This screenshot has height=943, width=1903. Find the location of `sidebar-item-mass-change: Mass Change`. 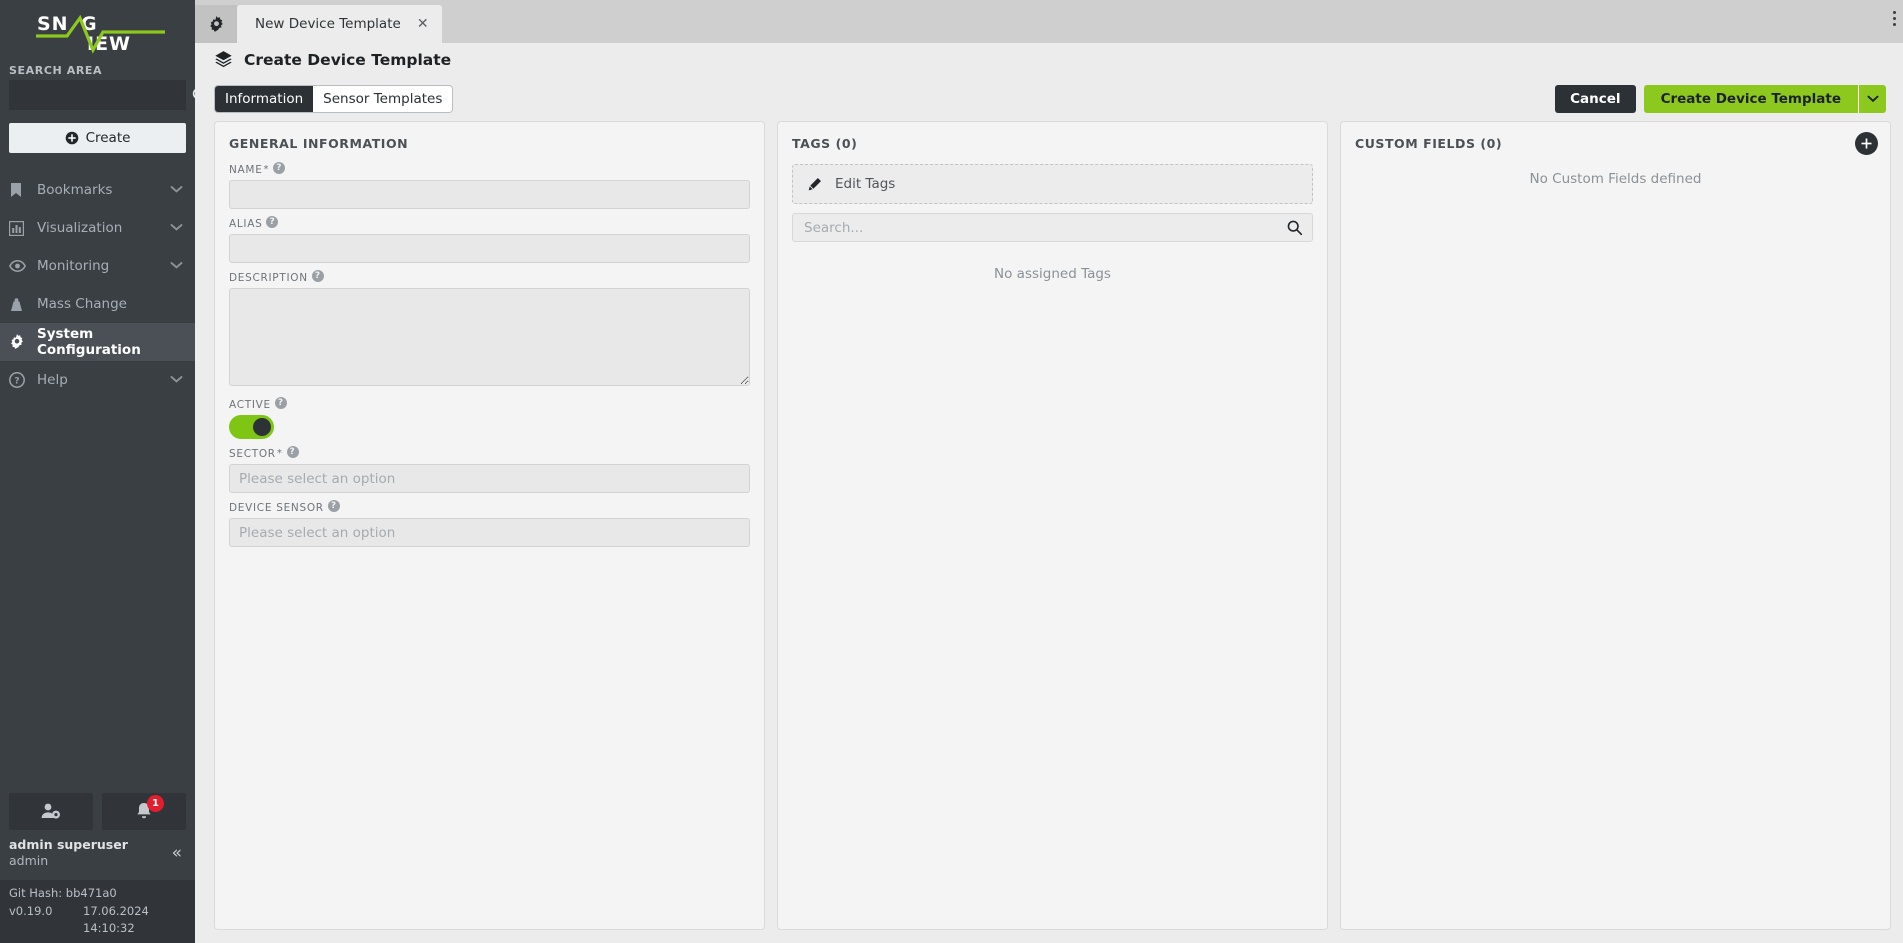

sidebar-item-mass-change: Mass Change is located at coordinates (97, 304).